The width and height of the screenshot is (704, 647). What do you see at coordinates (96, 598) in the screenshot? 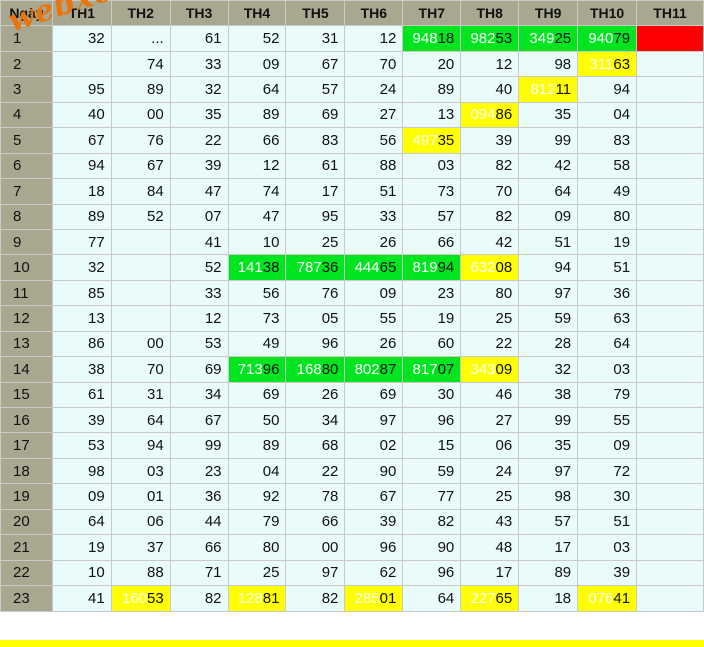
I see `result-value: 41` at bounding box center [96, 598].